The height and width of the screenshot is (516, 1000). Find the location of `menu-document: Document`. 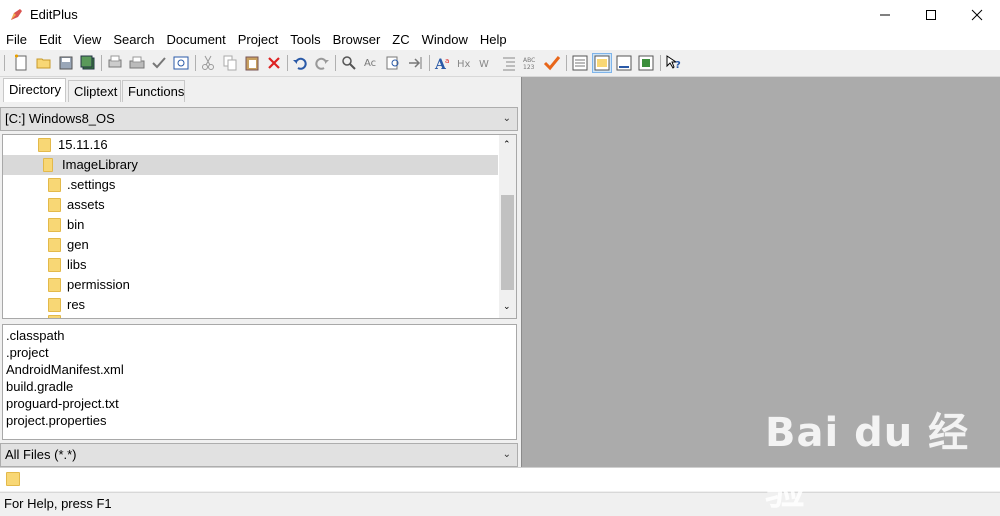

menu-document: Document is located at coordinates (196, 40).